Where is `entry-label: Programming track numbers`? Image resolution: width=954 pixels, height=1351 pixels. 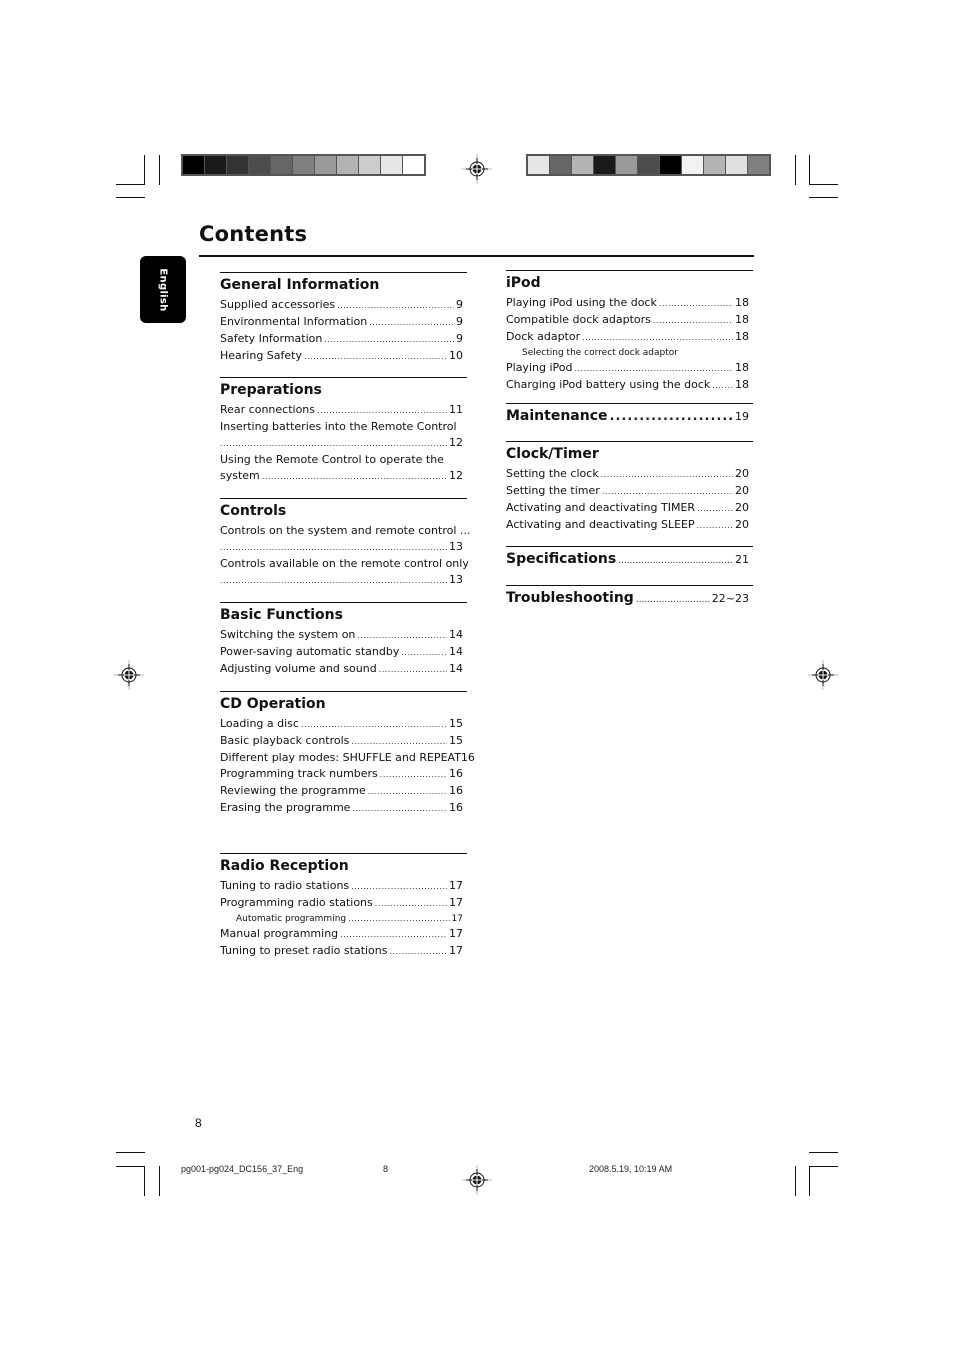 entry-label: Programming track numbers is located at coordinates (299, 773).